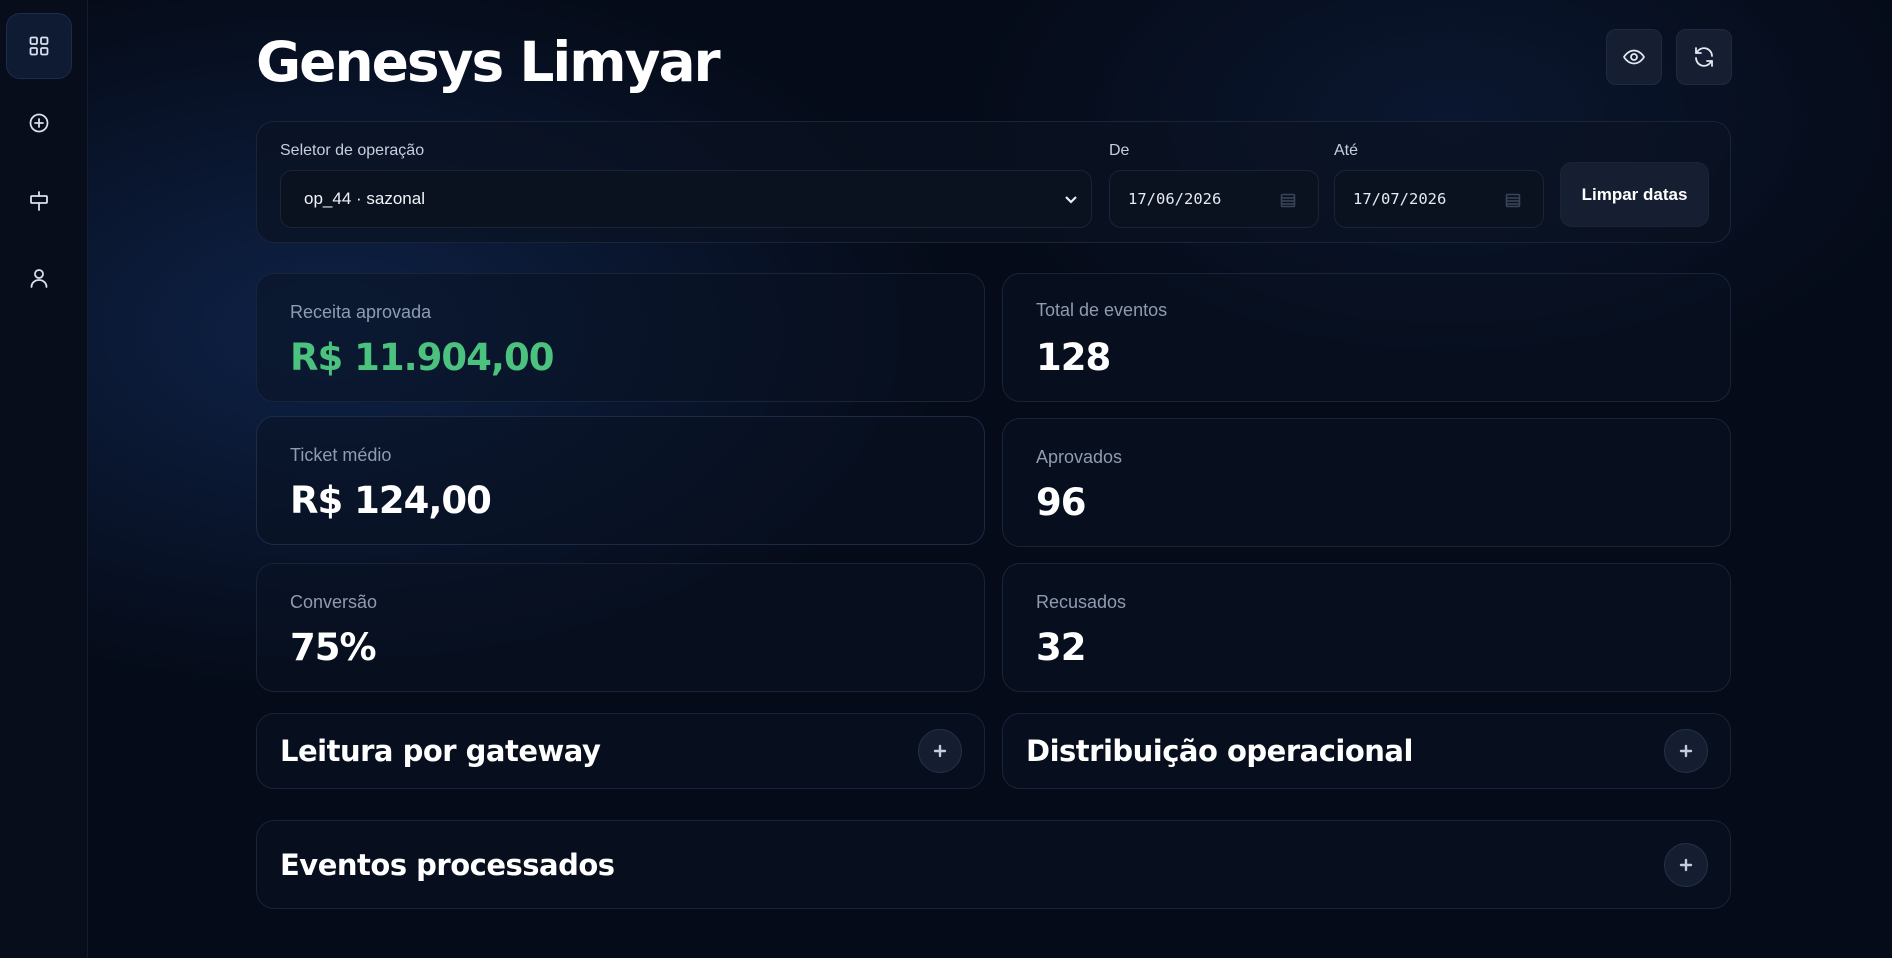  Describe the element at coordinates (1079, 457) in the screenshot. I see `stat-label: Aprovados` at that location.